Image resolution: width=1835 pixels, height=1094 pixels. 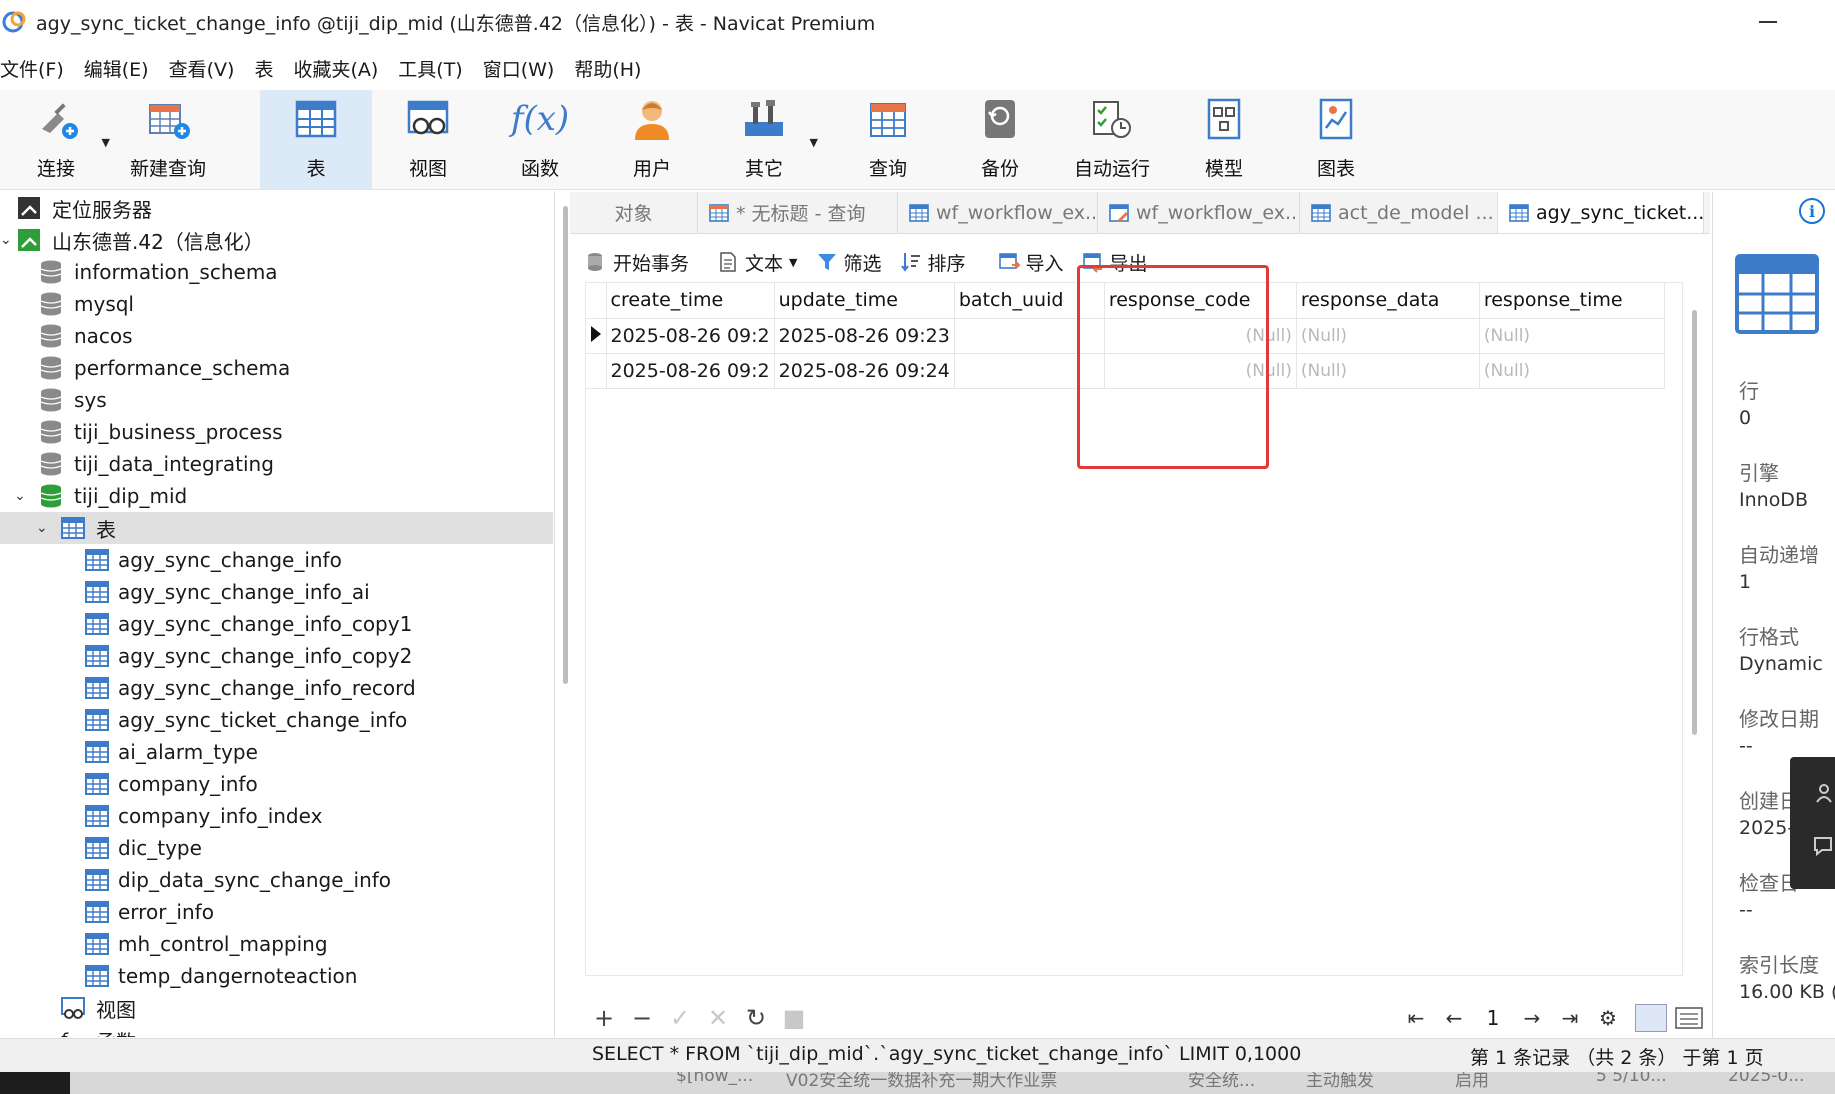 I want to click on plug-icon, so click(x=56, y=119).